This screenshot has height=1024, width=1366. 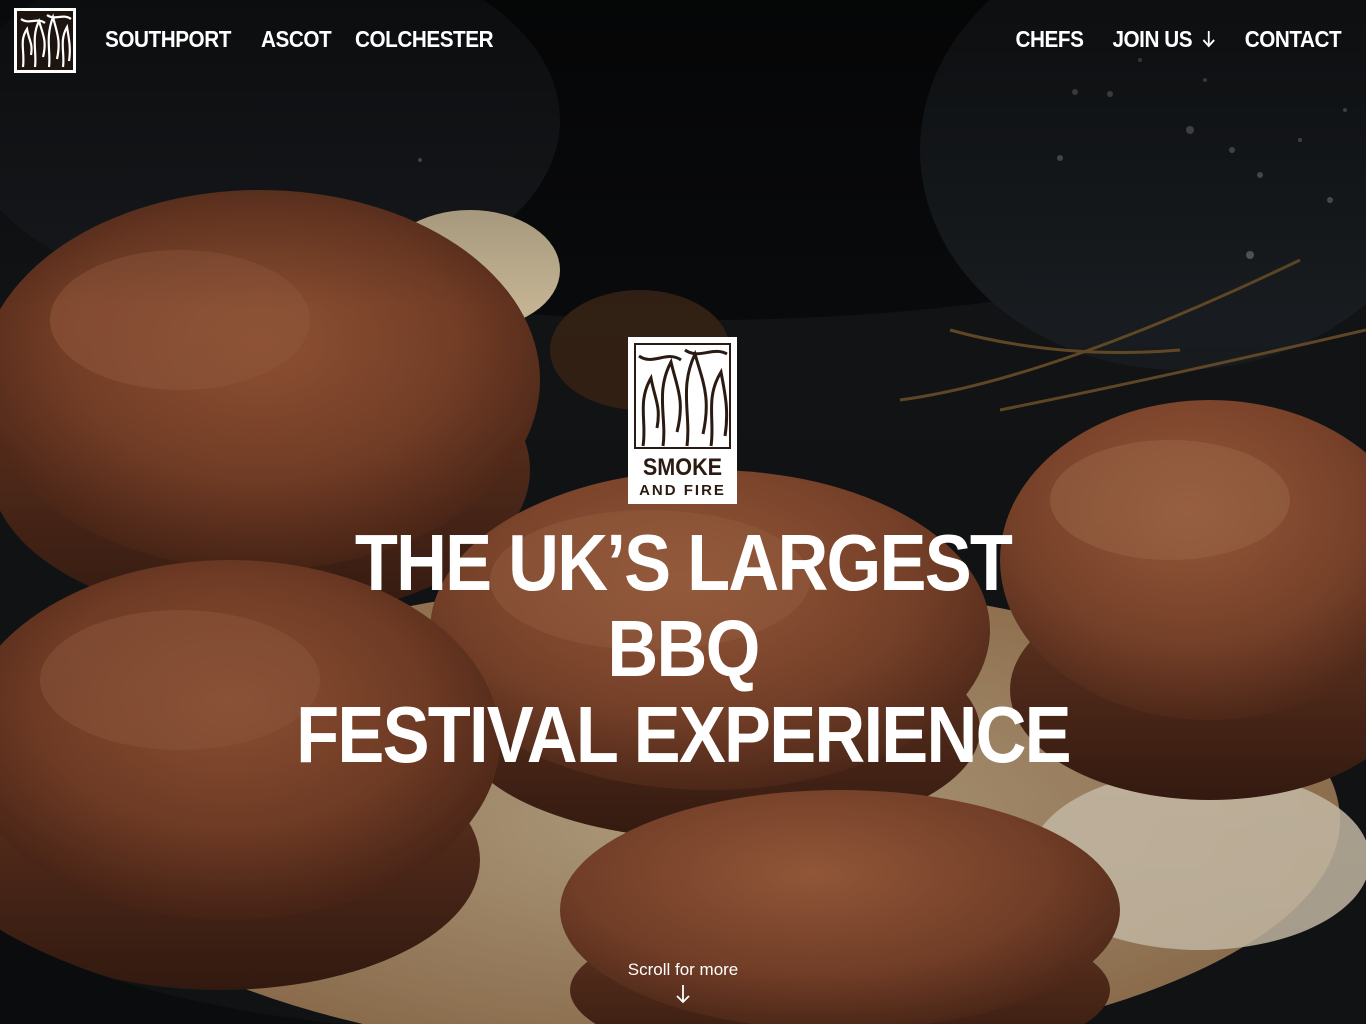 What do you see at coordinates (683, 969) in the screenshot?
I see `scroll-label: Scroll for more` at bounding box center [683, 969].